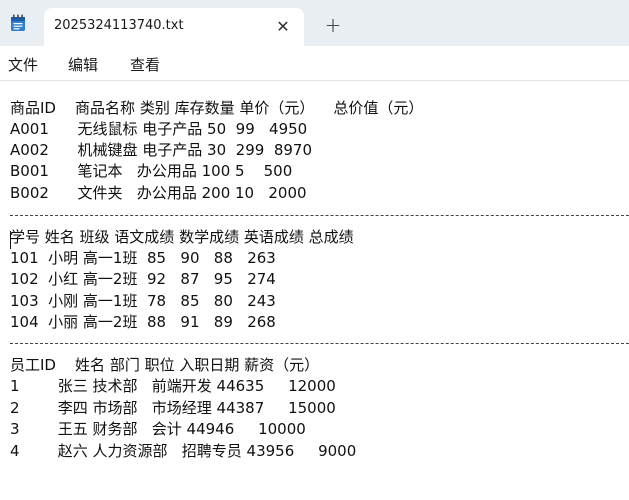 The image size is (629, 500). Describe the element at coordinates (161, 150) in the screenshot. I see `text-line: A002 机械键盘 电子产品 30 299 8970` at that location.